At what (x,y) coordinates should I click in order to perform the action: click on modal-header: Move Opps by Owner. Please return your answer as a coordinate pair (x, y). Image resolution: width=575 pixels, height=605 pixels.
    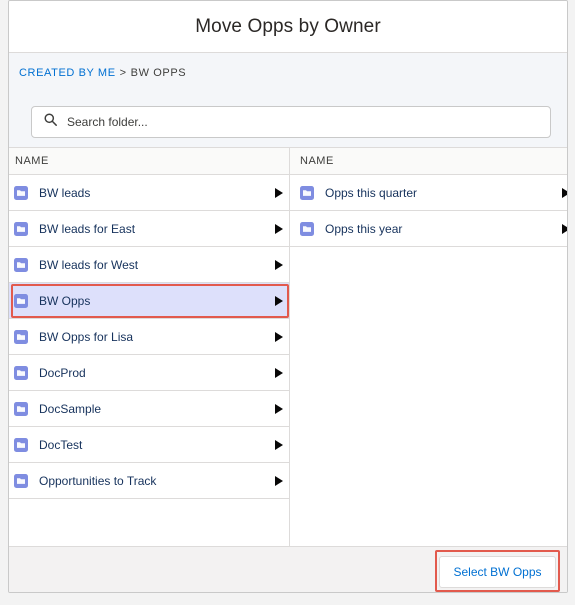
    Looking at the image, I should click on (288, 27).